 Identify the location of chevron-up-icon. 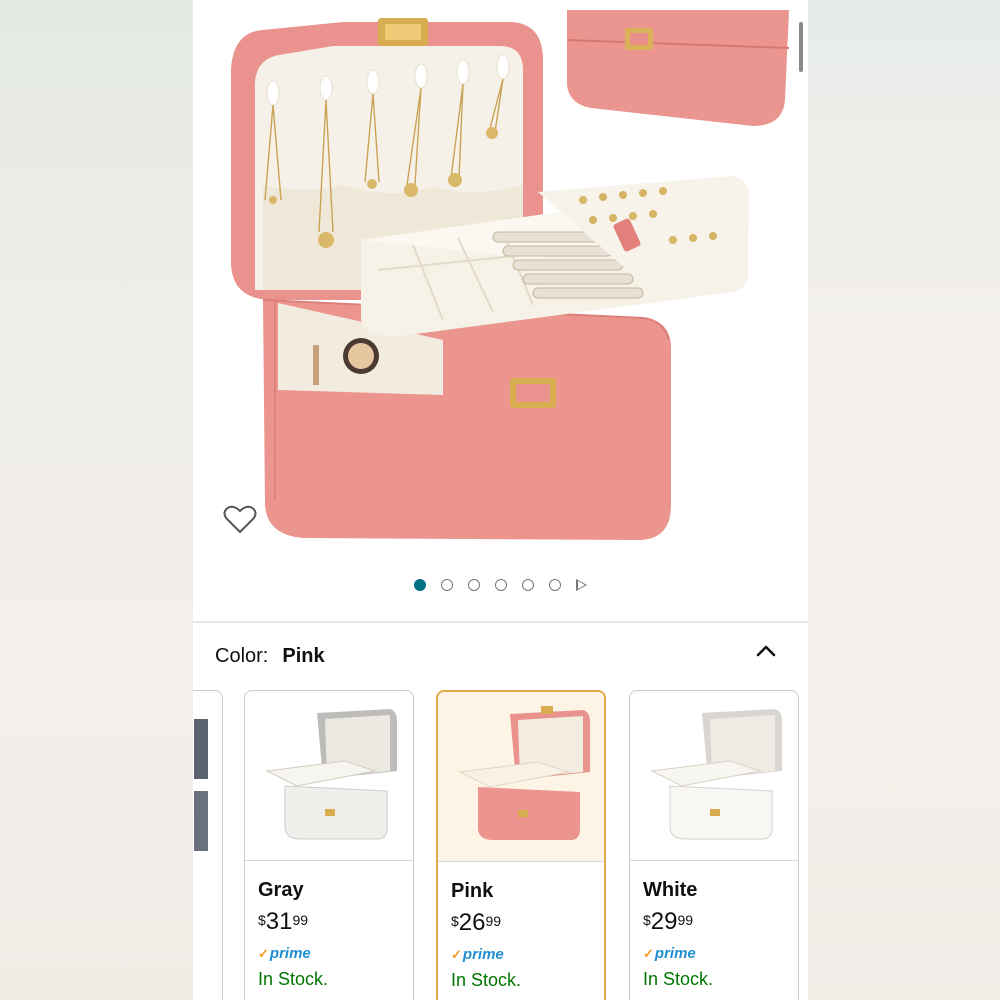
(766, 651).